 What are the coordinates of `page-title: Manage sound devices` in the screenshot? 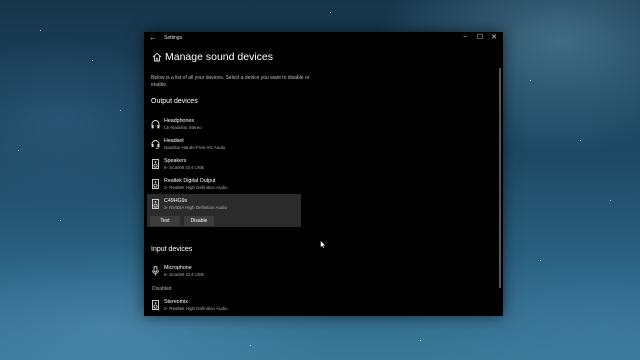 It's located at (219, 57).